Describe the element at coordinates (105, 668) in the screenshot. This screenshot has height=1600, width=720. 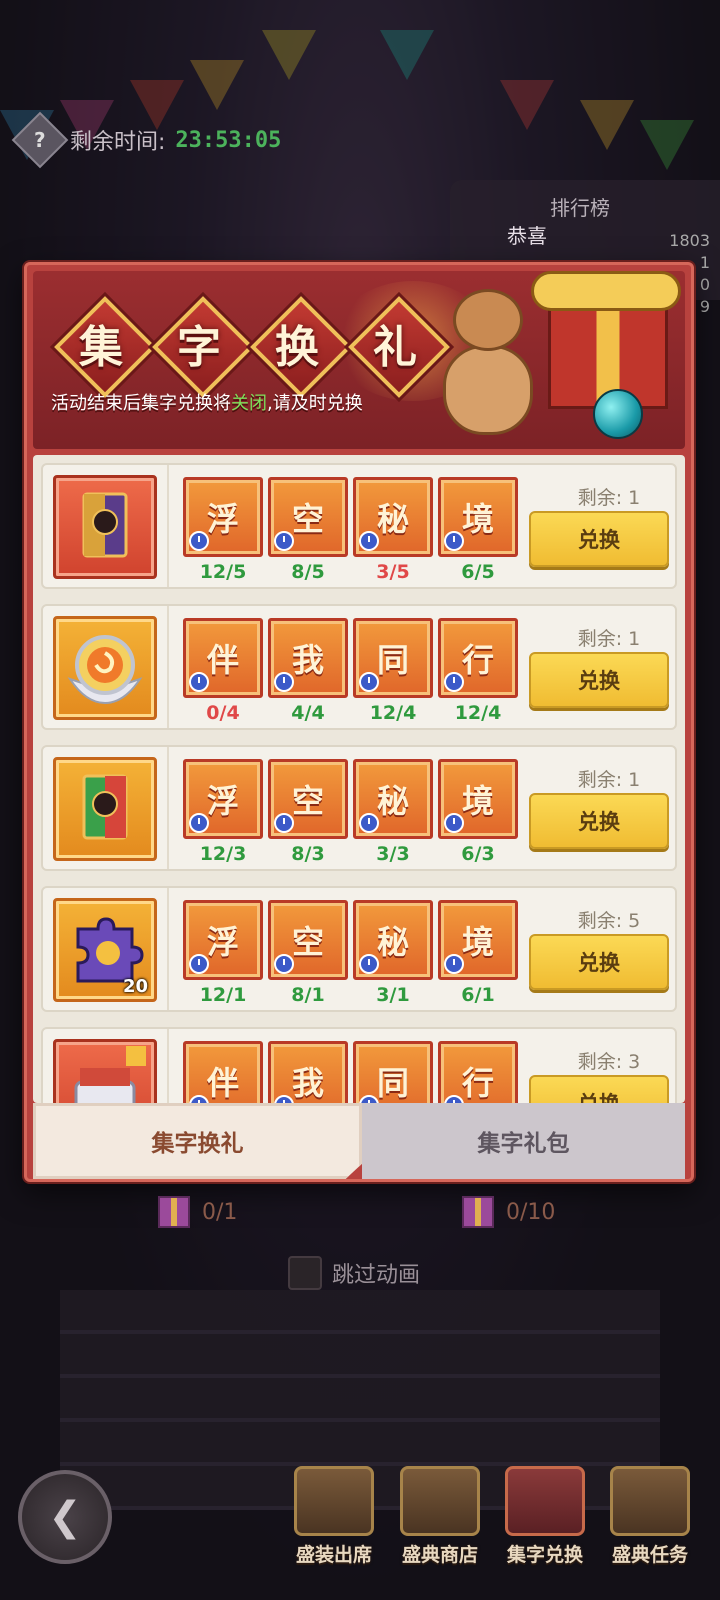
I see `reward-emblem-icon` at that location.